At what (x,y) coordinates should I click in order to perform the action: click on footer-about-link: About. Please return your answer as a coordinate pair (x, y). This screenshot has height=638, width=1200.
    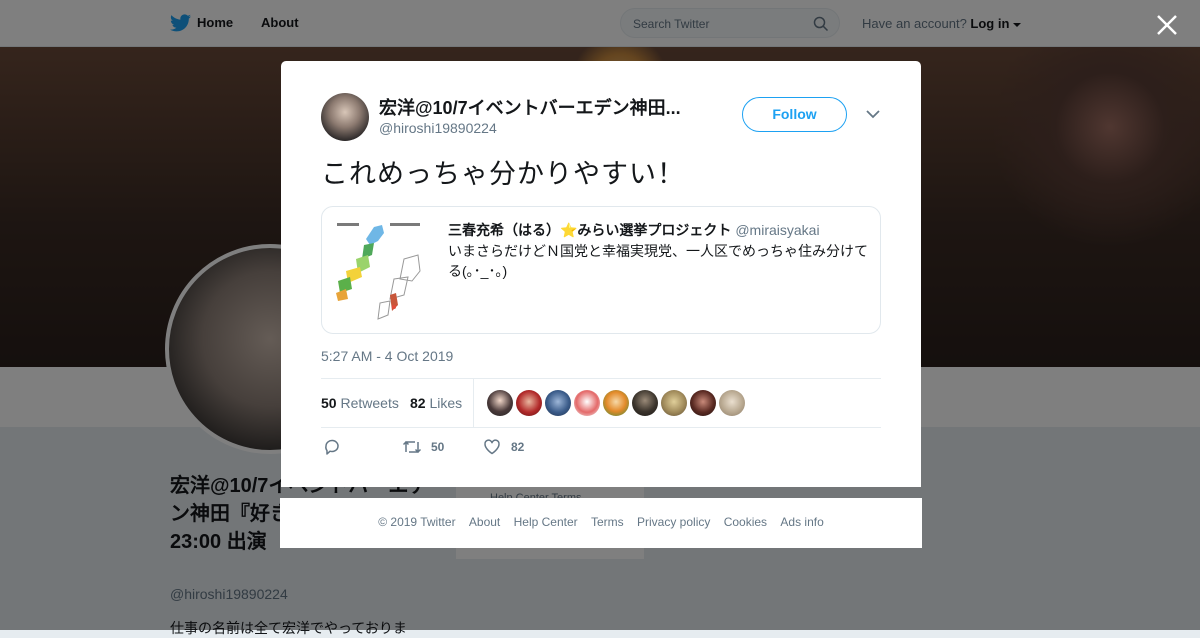
    Looking at the image, I should click on (484, 522).